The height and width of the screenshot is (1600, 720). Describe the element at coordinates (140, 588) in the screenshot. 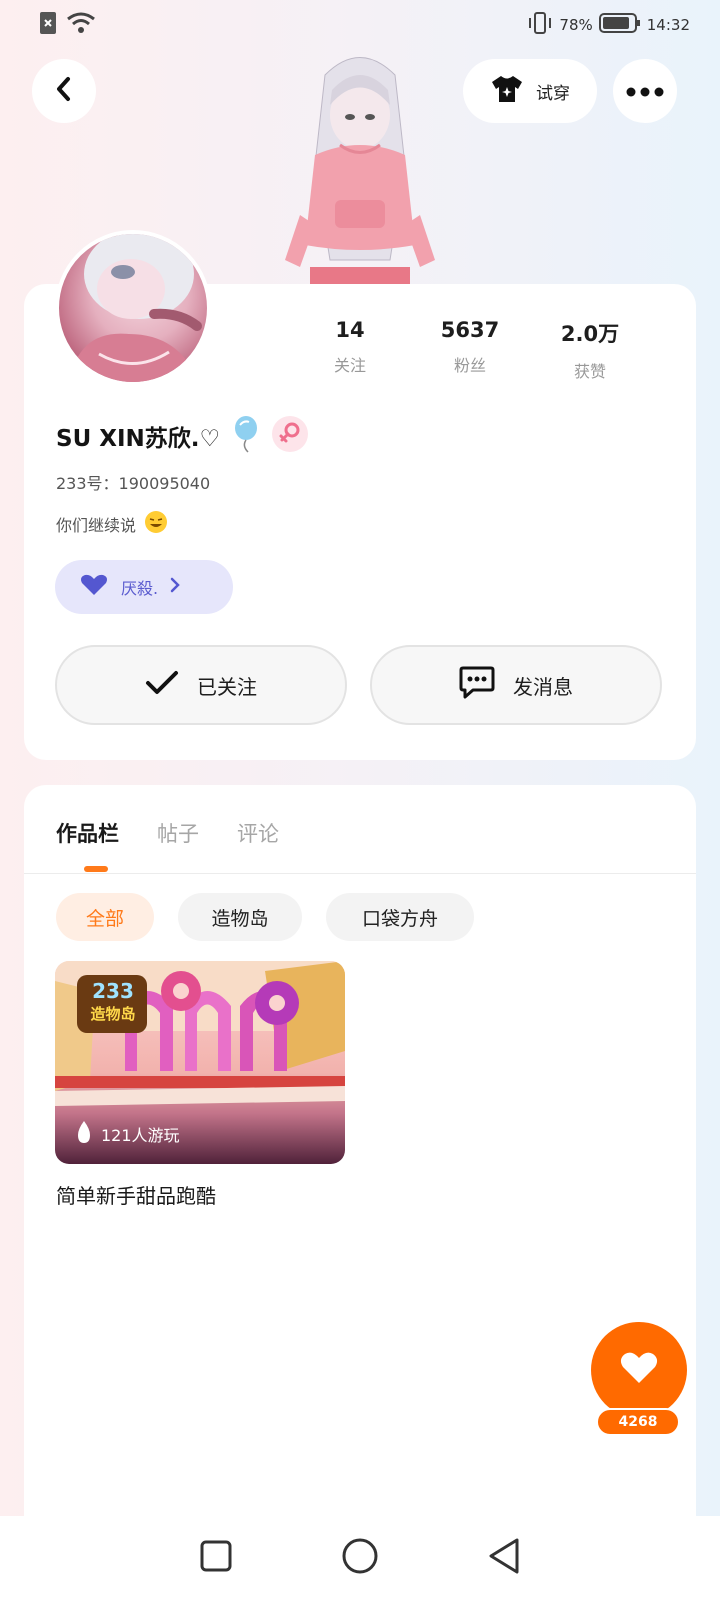

I see `tag-label: 厌殺.` at that location.